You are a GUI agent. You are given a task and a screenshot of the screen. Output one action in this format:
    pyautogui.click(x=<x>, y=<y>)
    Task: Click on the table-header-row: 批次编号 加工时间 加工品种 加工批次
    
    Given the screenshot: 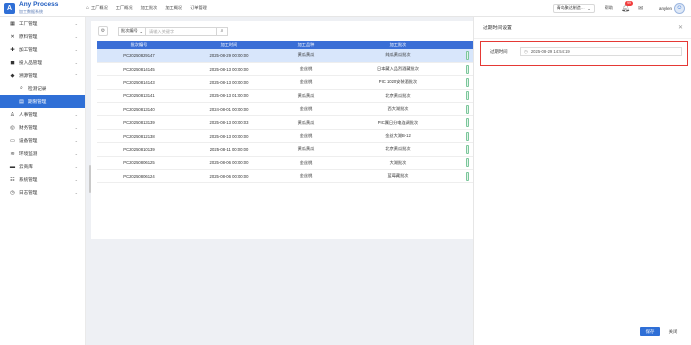 What is the action you would take?
    pyautogui.click(x=285, y=45)
    